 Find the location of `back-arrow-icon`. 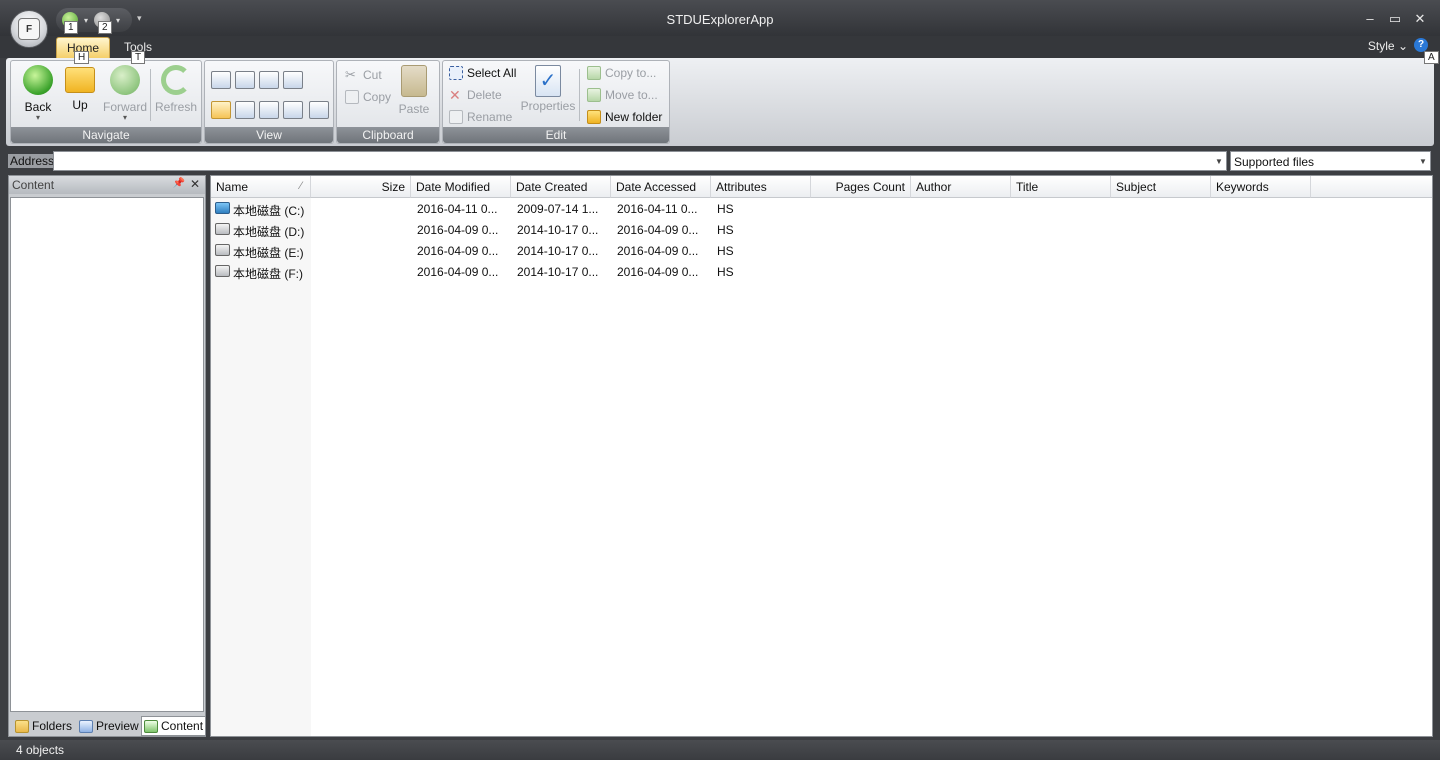

back-arrow-icon is located at coordinates (38, 80).